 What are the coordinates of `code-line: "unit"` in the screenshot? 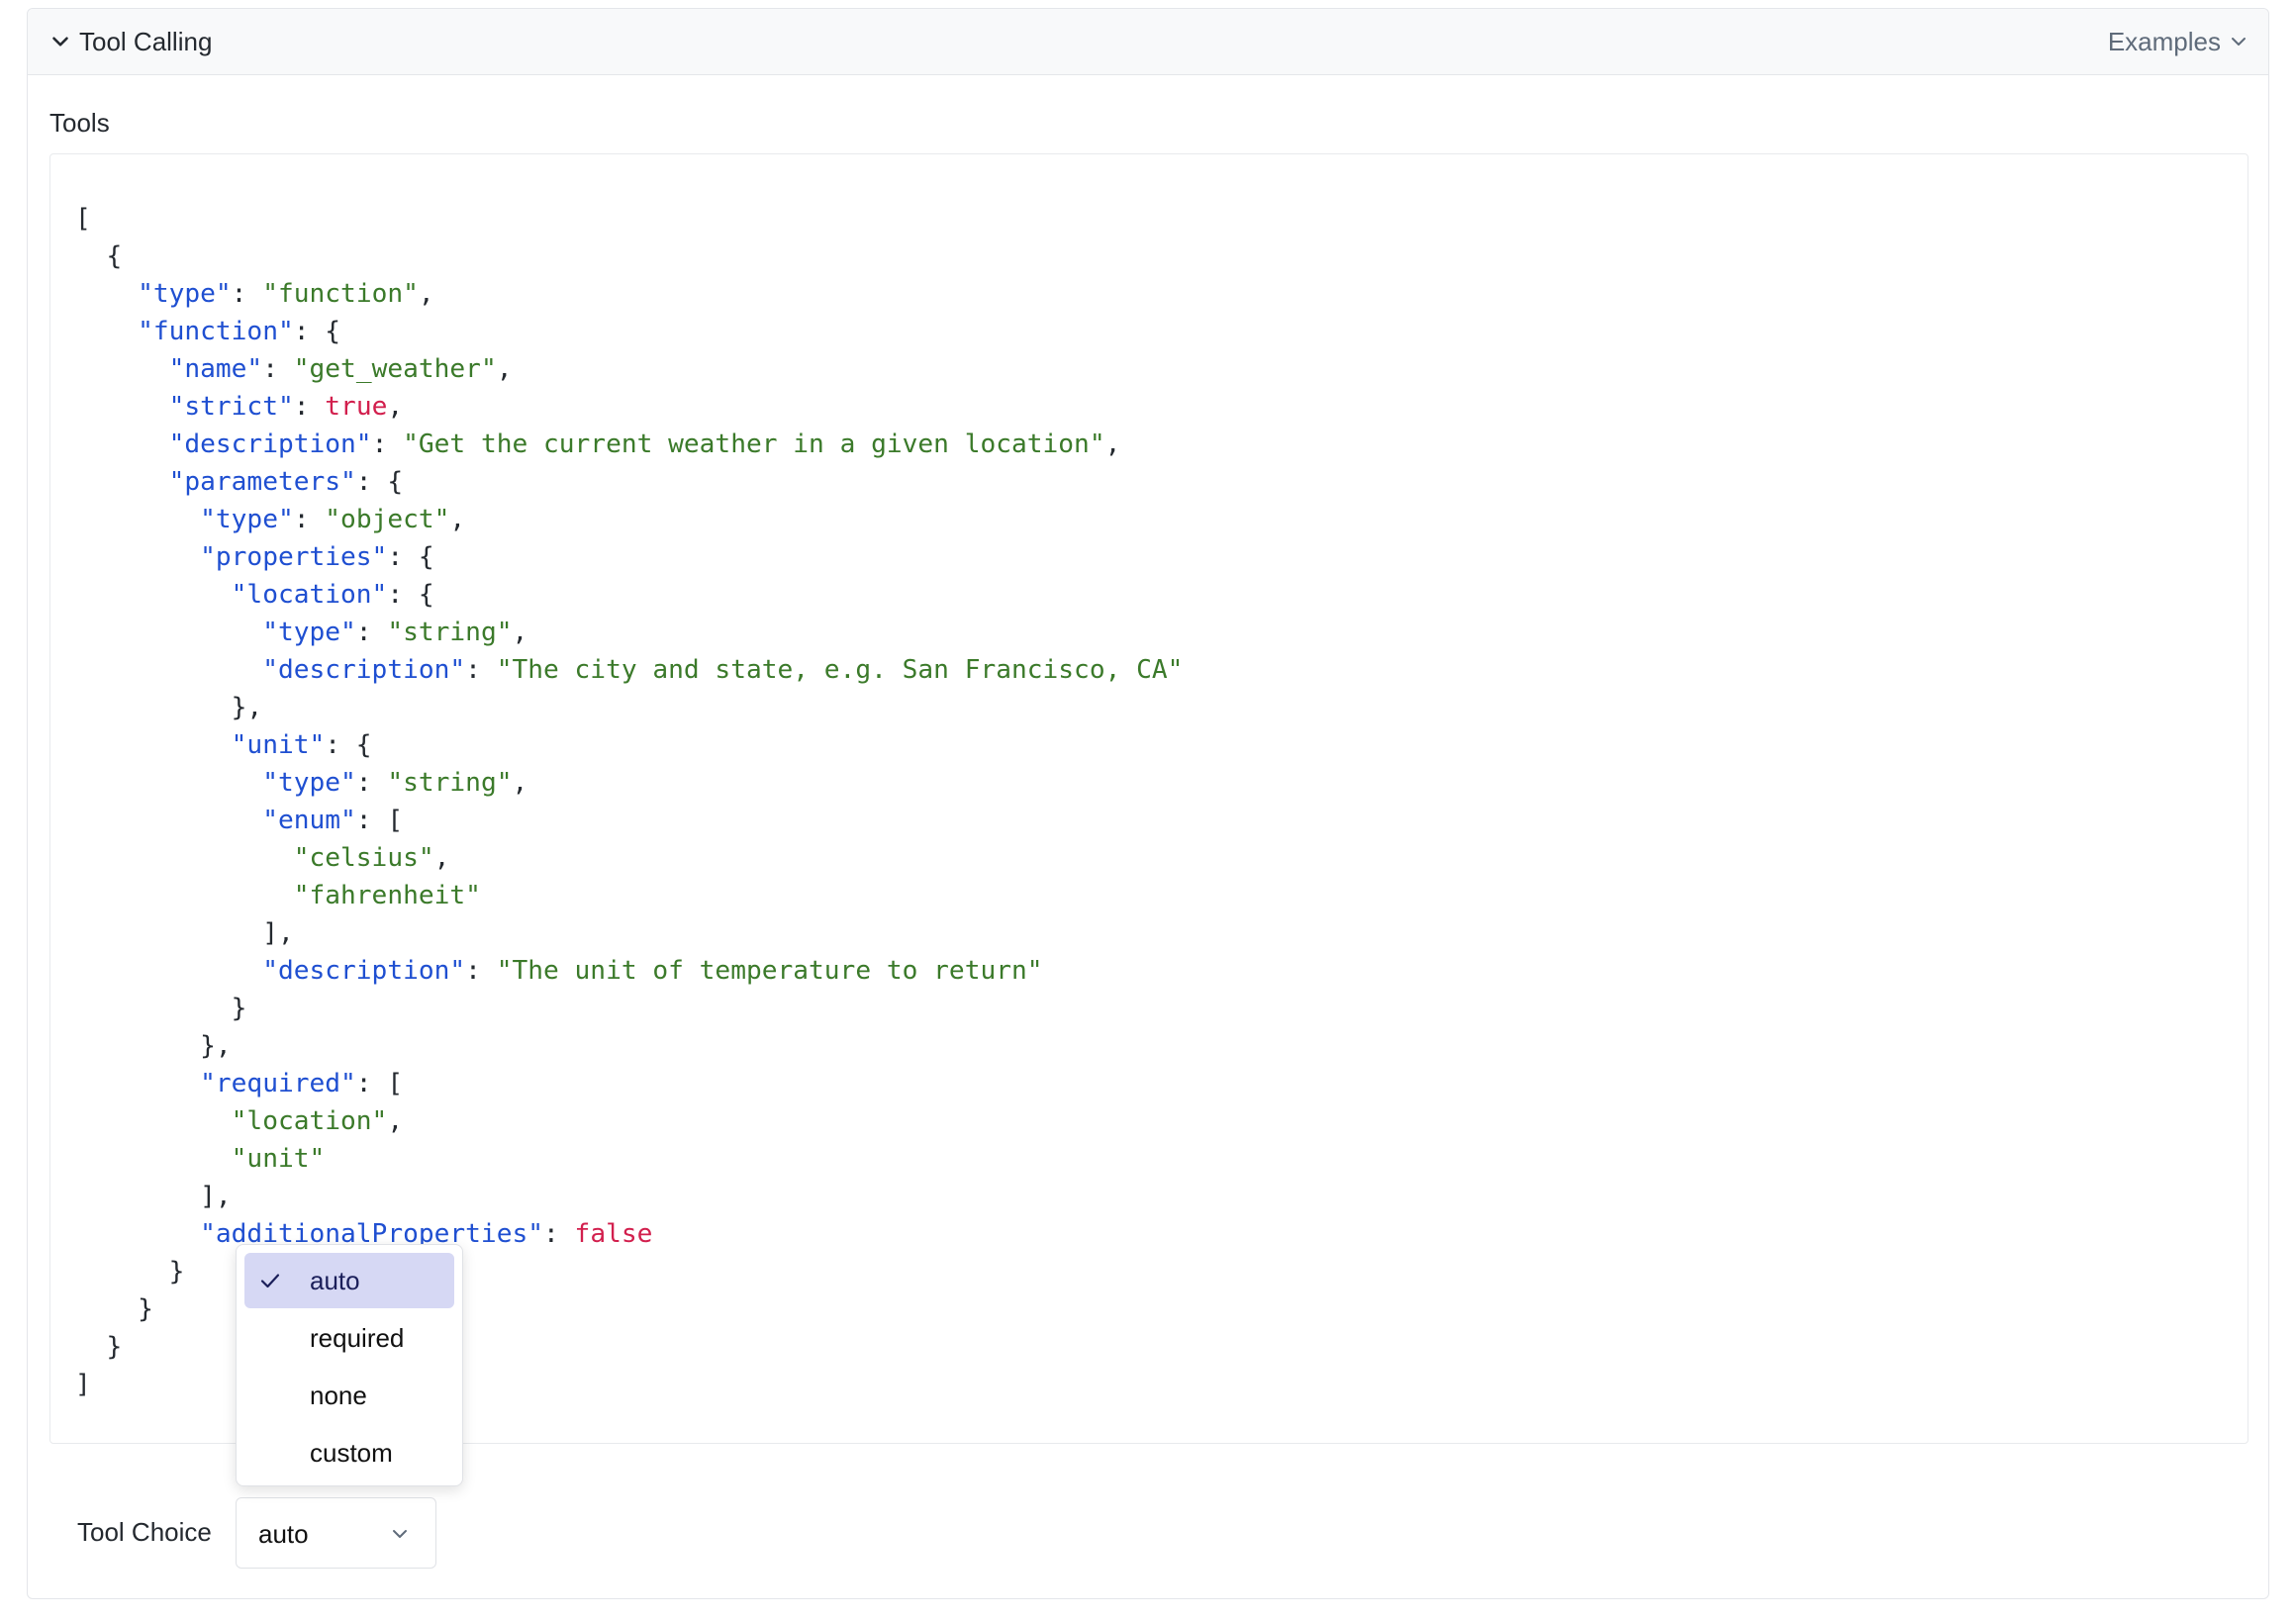 It's located at (629, 1159).